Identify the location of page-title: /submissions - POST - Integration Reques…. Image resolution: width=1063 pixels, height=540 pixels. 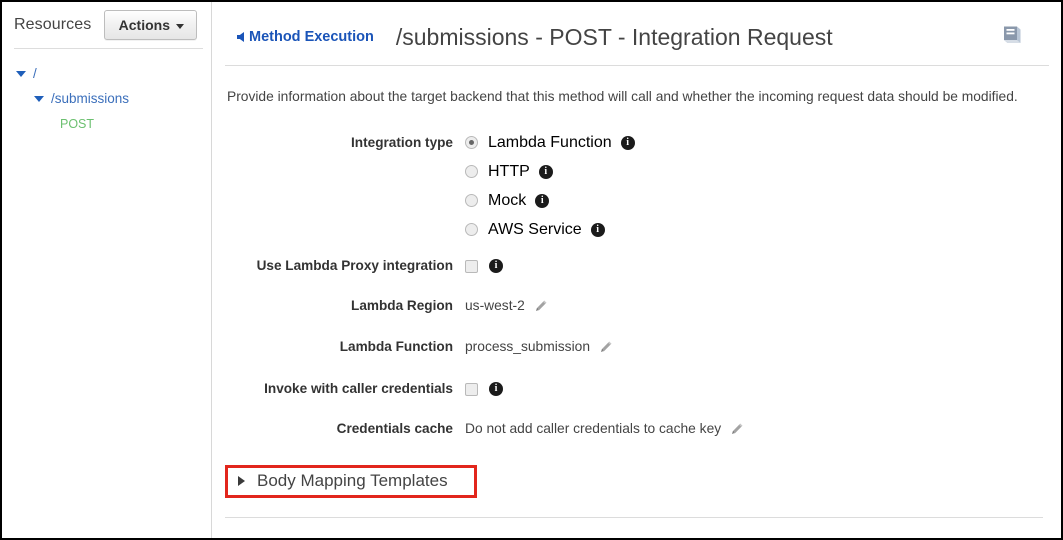
(614, 36).